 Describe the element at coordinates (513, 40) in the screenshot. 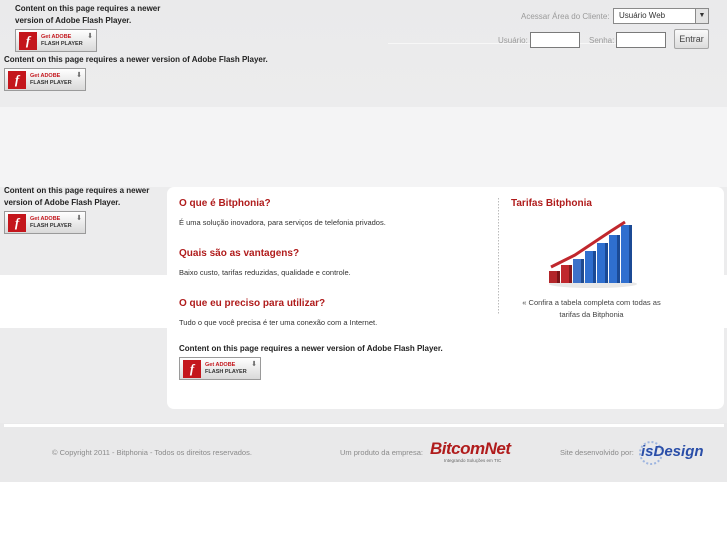

I see `user-label: Usuário:` at that location.